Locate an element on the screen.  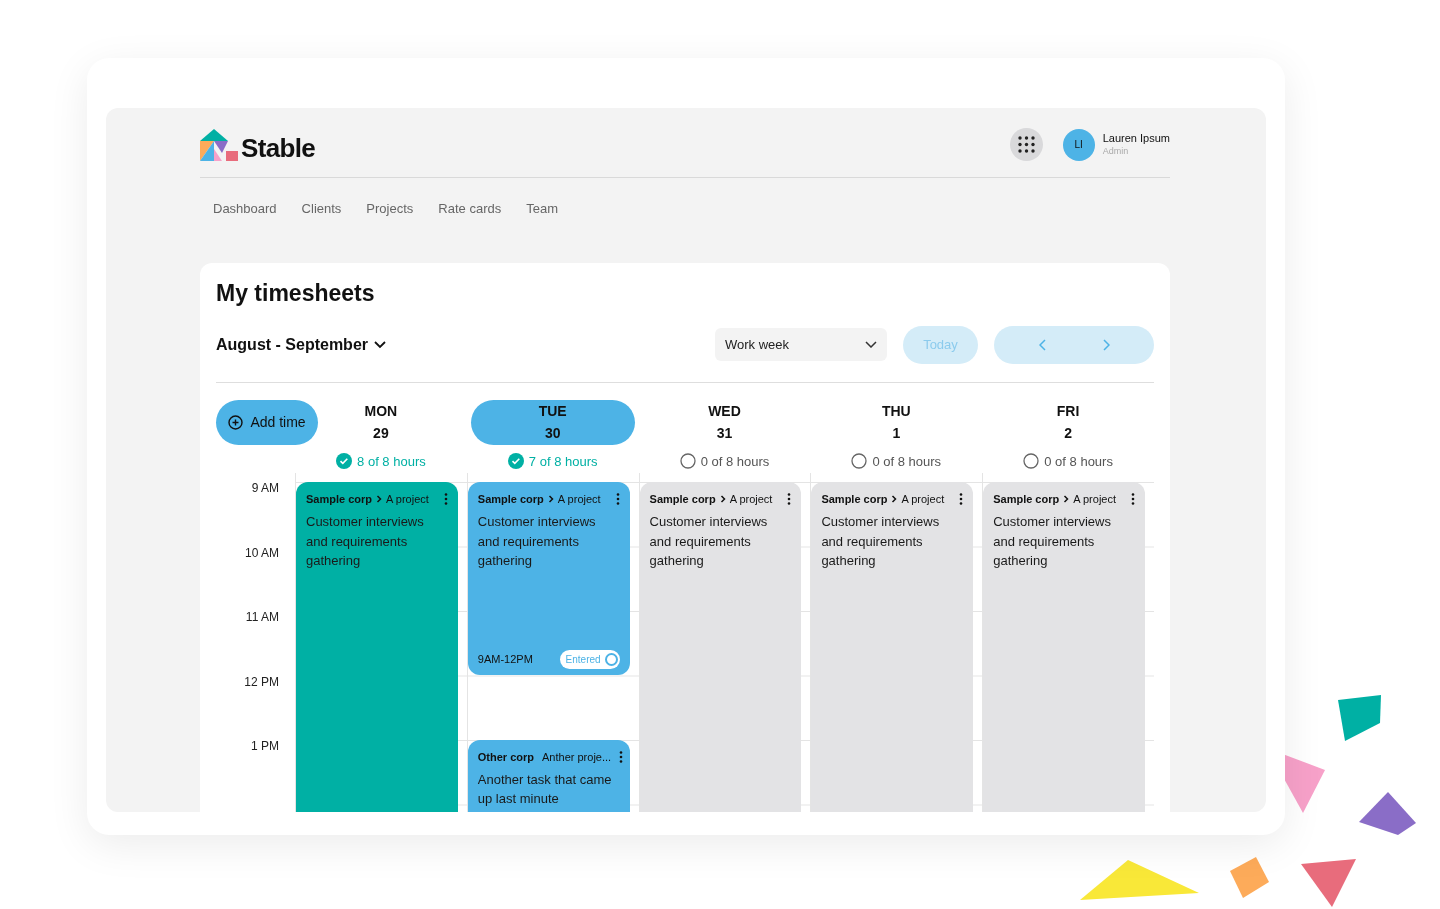
user-avatar: LI is located at coordinates (1078, 144).